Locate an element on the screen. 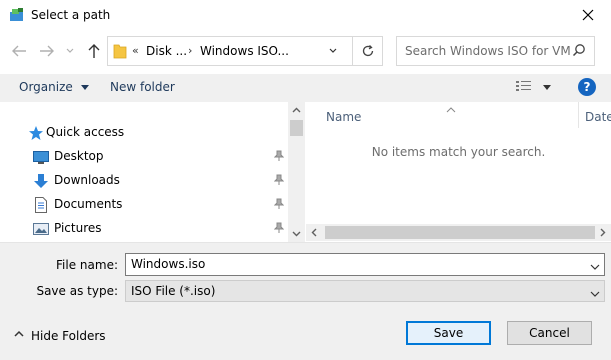 Image resolution: width=611 pixels, height=360 pixels. sidebar-item-pictures: Pictures is located at coordinates (144, 229).